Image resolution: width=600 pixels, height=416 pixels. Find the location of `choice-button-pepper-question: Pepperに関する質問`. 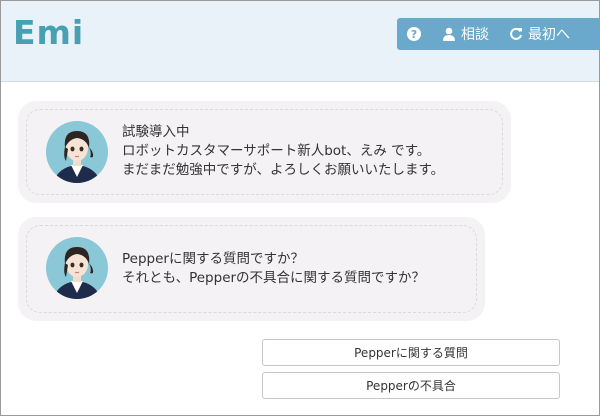

choice-button-pepper-question: Pepperに関する質問 is located at coordinates (411, 352).